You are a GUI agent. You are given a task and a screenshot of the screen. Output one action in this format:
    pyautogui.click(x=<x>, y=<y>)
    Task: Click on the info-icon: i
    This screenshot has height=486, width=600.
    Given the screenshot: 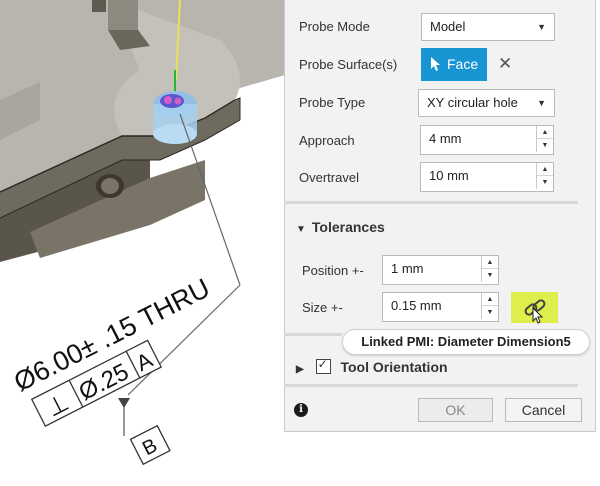 What is the action you would take?
    pyautogui.click(x=301, y=410)
    